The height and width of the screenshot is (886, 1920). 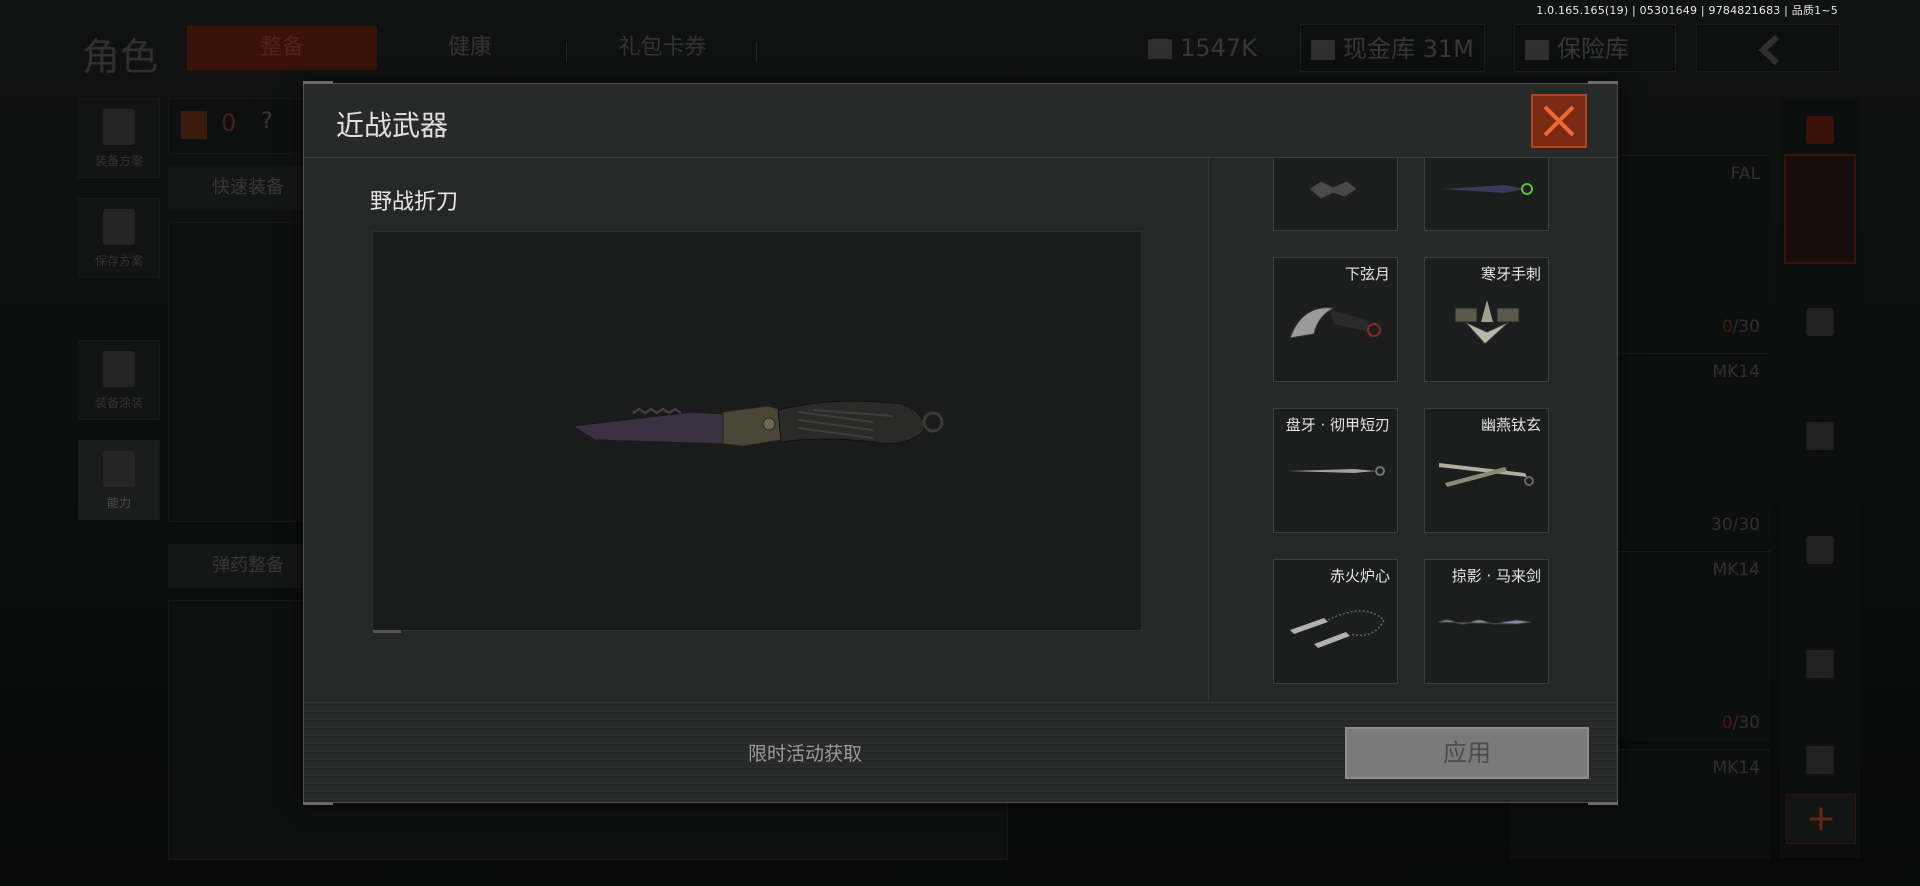 I want to click on selected-item-name: 野战折刀, so click(x=414, y=202).